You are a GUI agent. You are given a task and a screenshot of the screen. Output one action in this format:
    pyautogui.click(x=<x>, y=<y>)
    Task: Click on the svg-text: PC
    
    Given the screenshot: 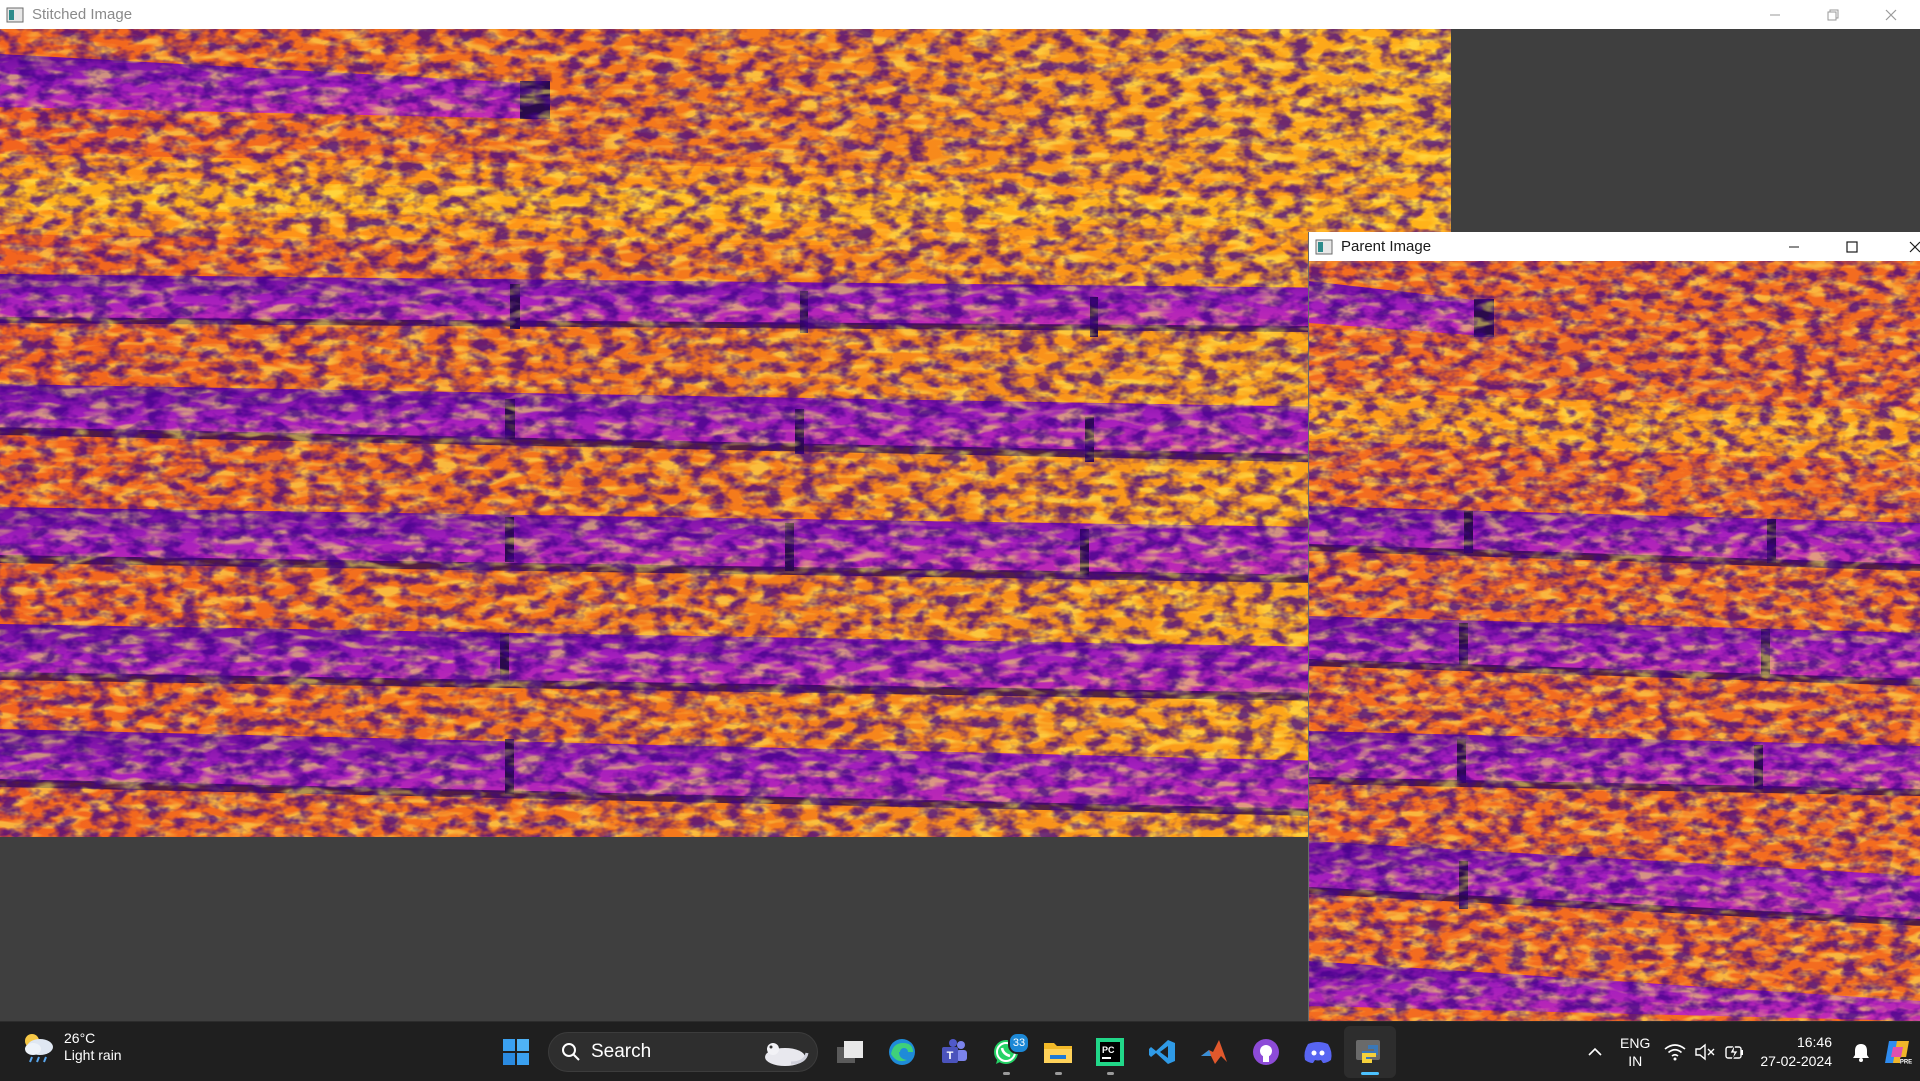 What is the action you would take?
    pyautogui.click(x=1108, y=1050)
    